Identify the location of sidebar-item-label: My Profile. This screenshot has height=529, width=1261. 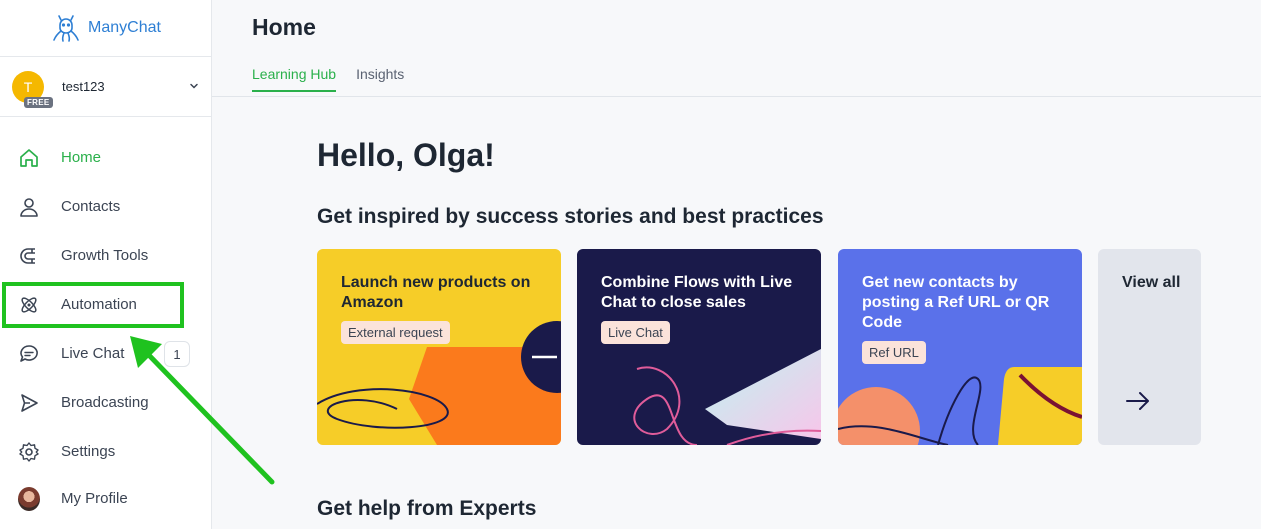
(94, 498).